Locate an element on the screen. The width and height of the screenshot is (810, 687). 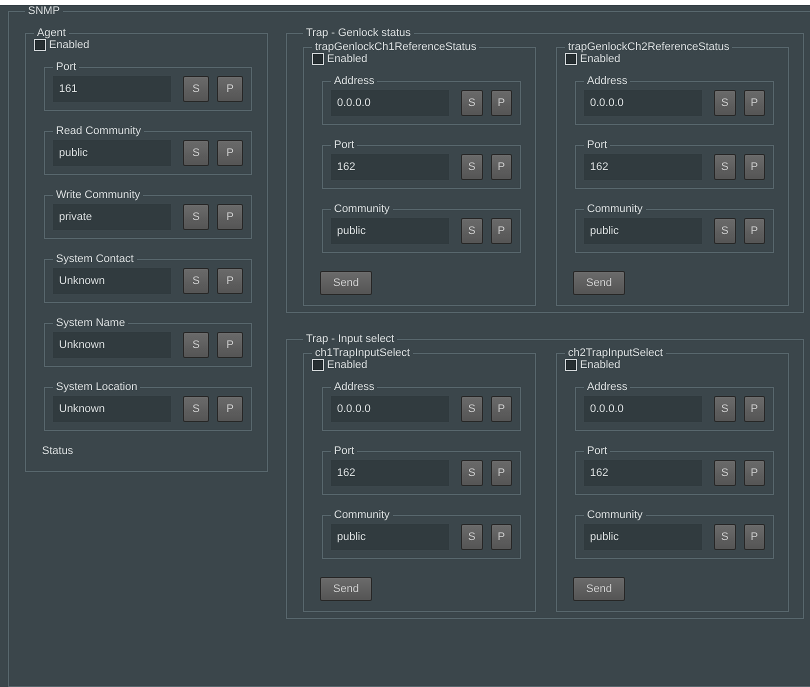
panel-title: trapGenlockCh2ReferenceStatus is located at coordinates (648, 47).